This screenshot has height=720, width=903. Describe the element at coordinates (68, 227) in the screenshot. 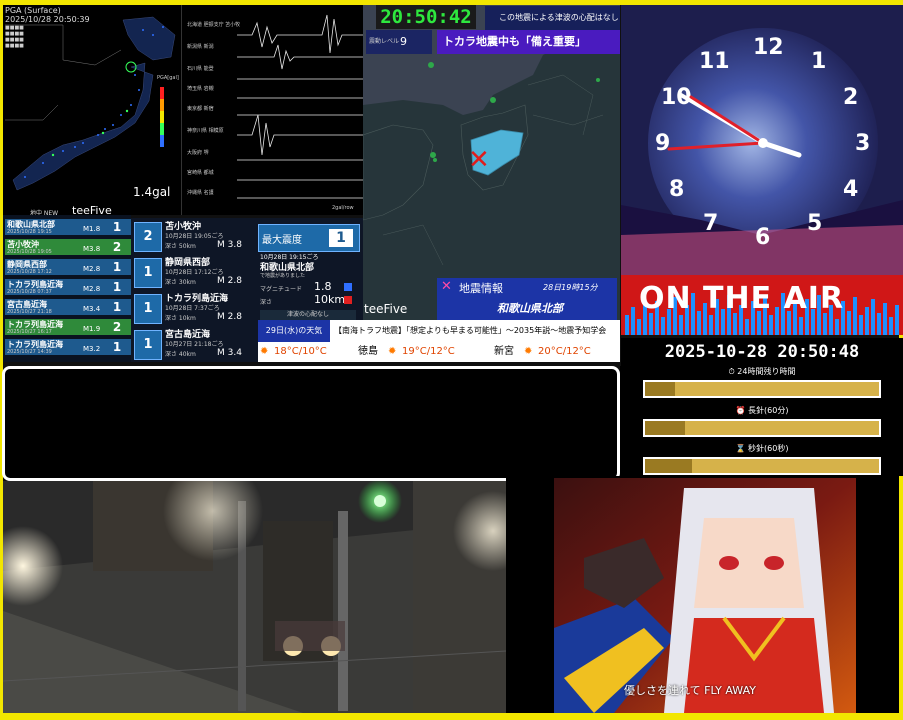

I see `list-item: 和歌山県北部 2025/10/28 19:15 M1.8 1` at that location.